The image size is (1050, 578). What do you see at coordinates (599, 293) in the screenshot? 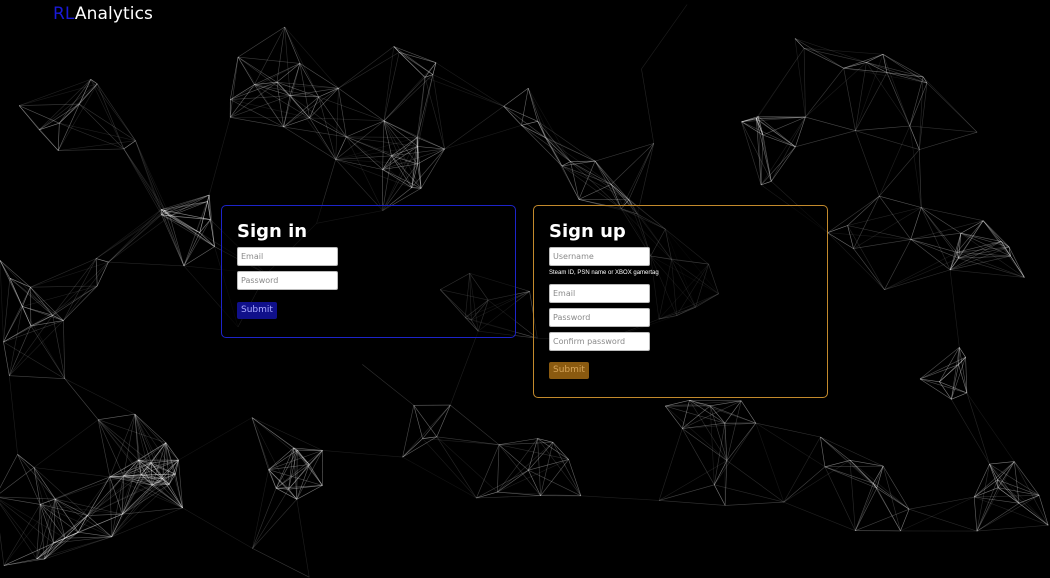
I see `signup-email-input` at bounding box center [599, 293].